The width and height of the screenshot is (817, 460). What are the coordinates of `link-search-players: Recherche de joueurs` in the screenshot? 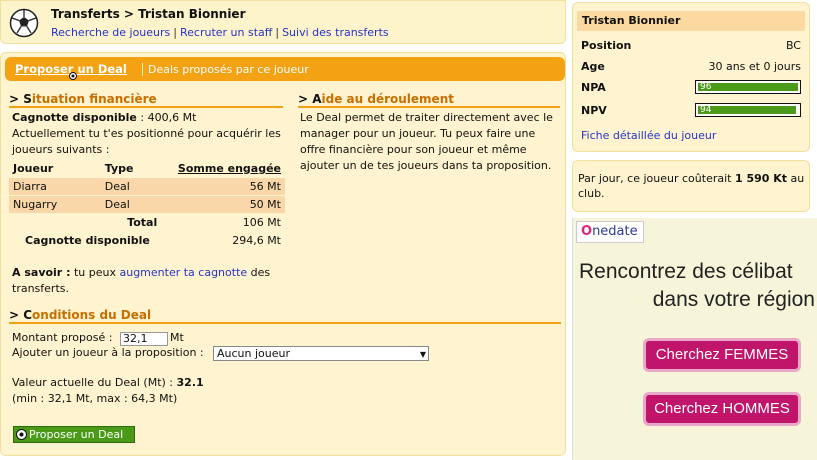 It's located at (110, 32).